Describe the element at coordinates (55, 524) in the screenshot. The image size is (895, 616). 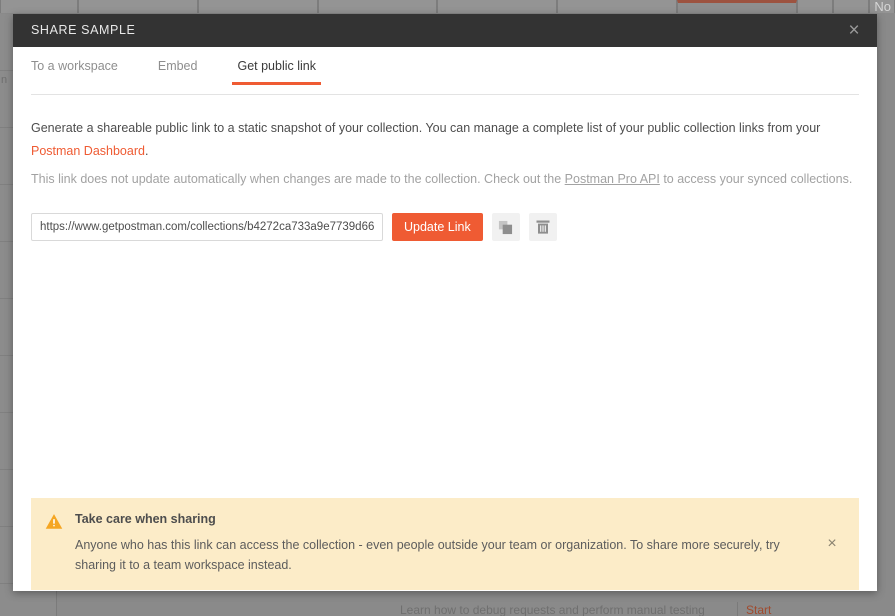
I see `warning-triangle-icon` at that location.